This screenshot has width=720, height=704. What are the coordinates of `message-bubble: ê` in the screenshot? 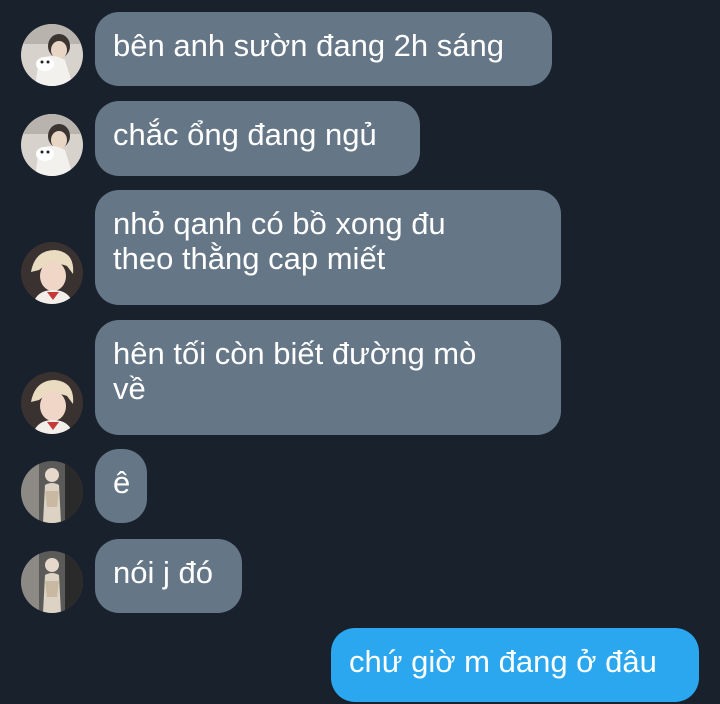 It's located at (121, 486).